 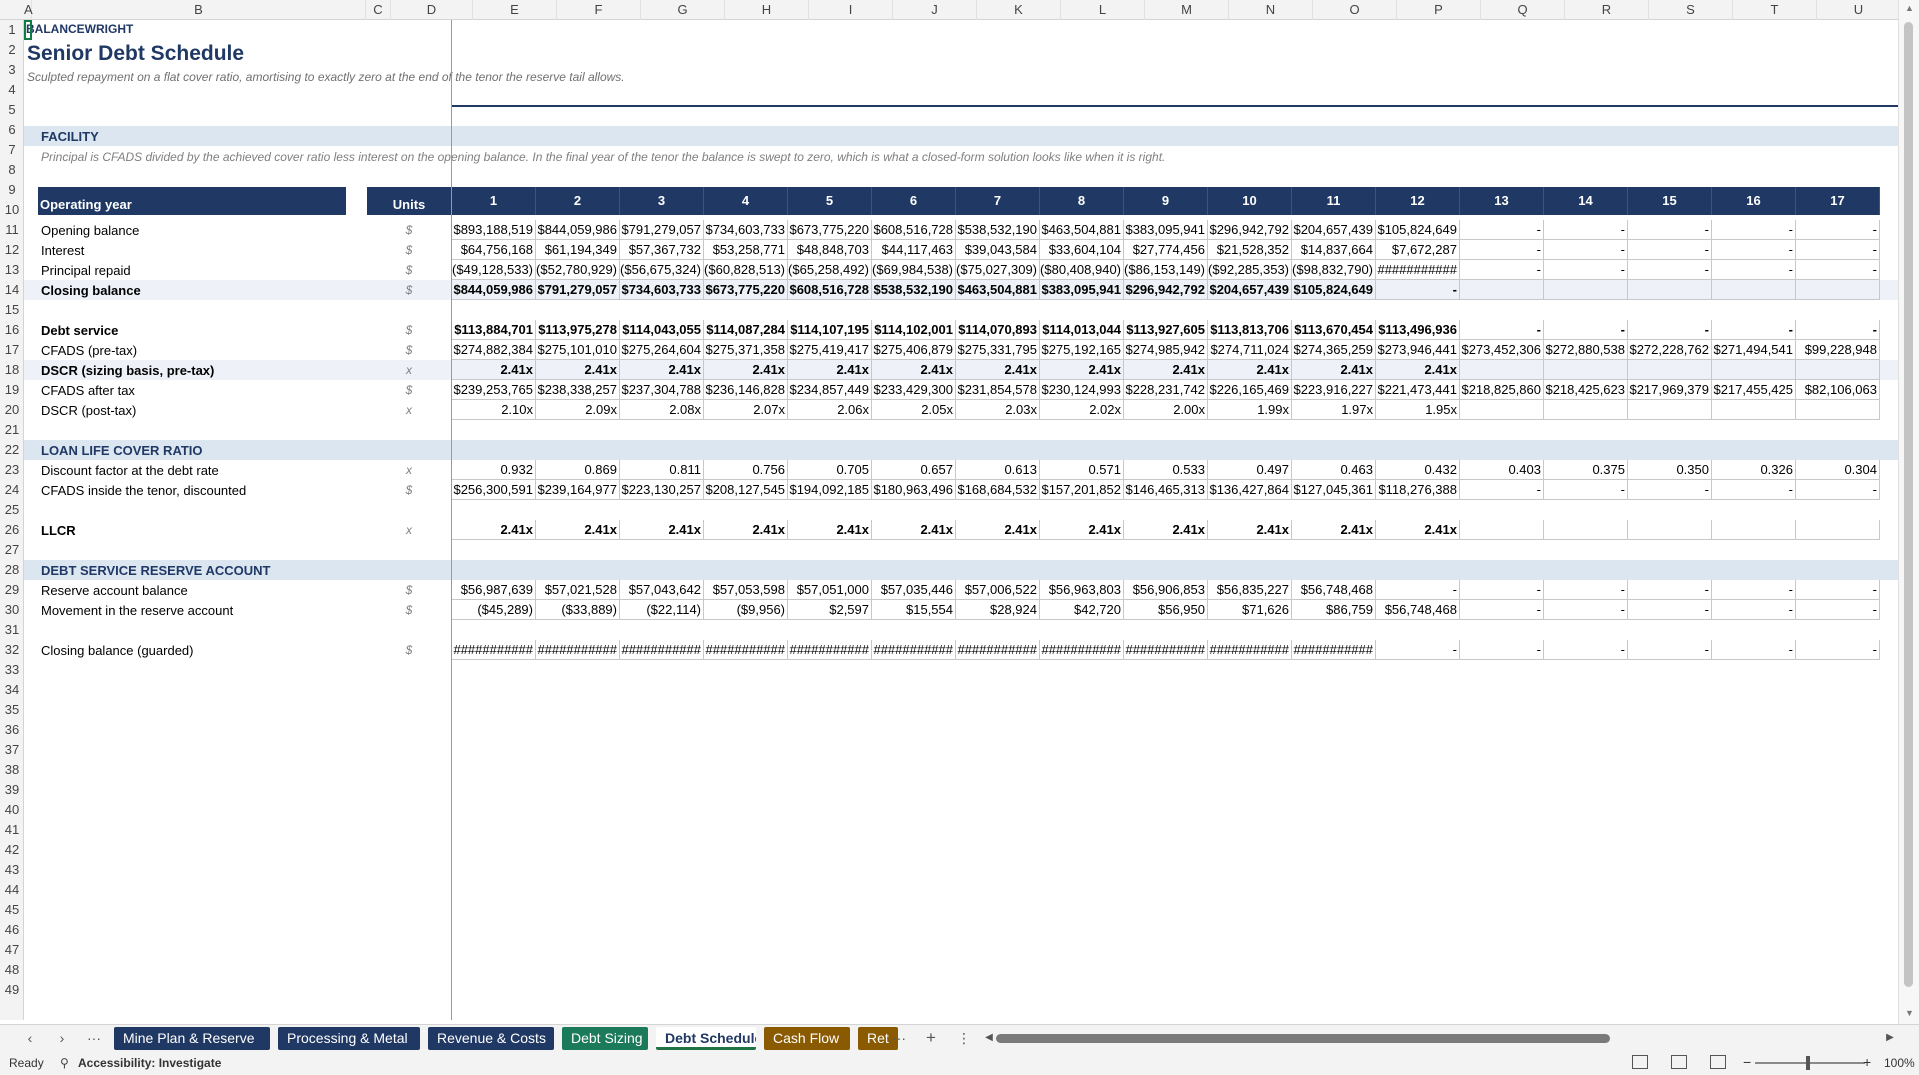 What do you see at coordinates (1082, 410) in the screenshot?
I see `dscr-post-tax-cell: 2.02x` at bounding box center [1082, 410].